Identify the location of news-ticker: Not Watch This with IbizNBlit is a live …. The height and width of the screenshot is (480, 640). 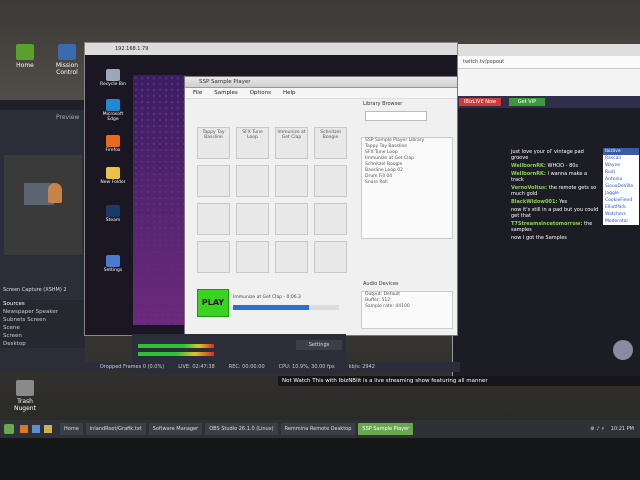
(459, 381).